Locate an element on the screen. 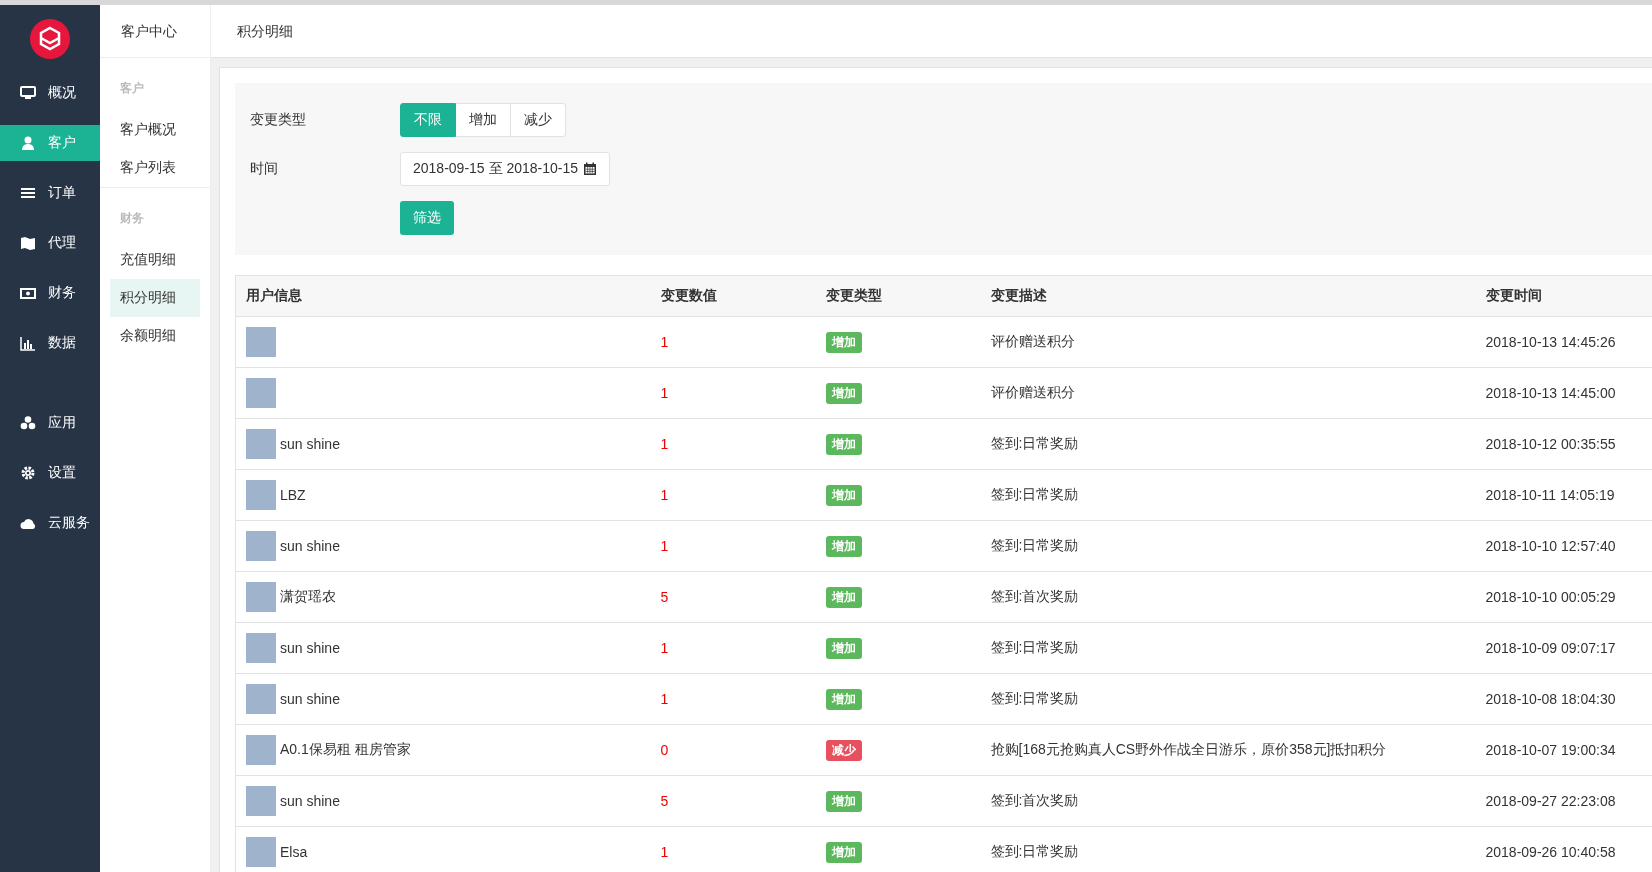 The height and width of the screenshot is (872, 1652). change-time: 2018-10-13 14:45:26 is located at coordinates (1550, 342).